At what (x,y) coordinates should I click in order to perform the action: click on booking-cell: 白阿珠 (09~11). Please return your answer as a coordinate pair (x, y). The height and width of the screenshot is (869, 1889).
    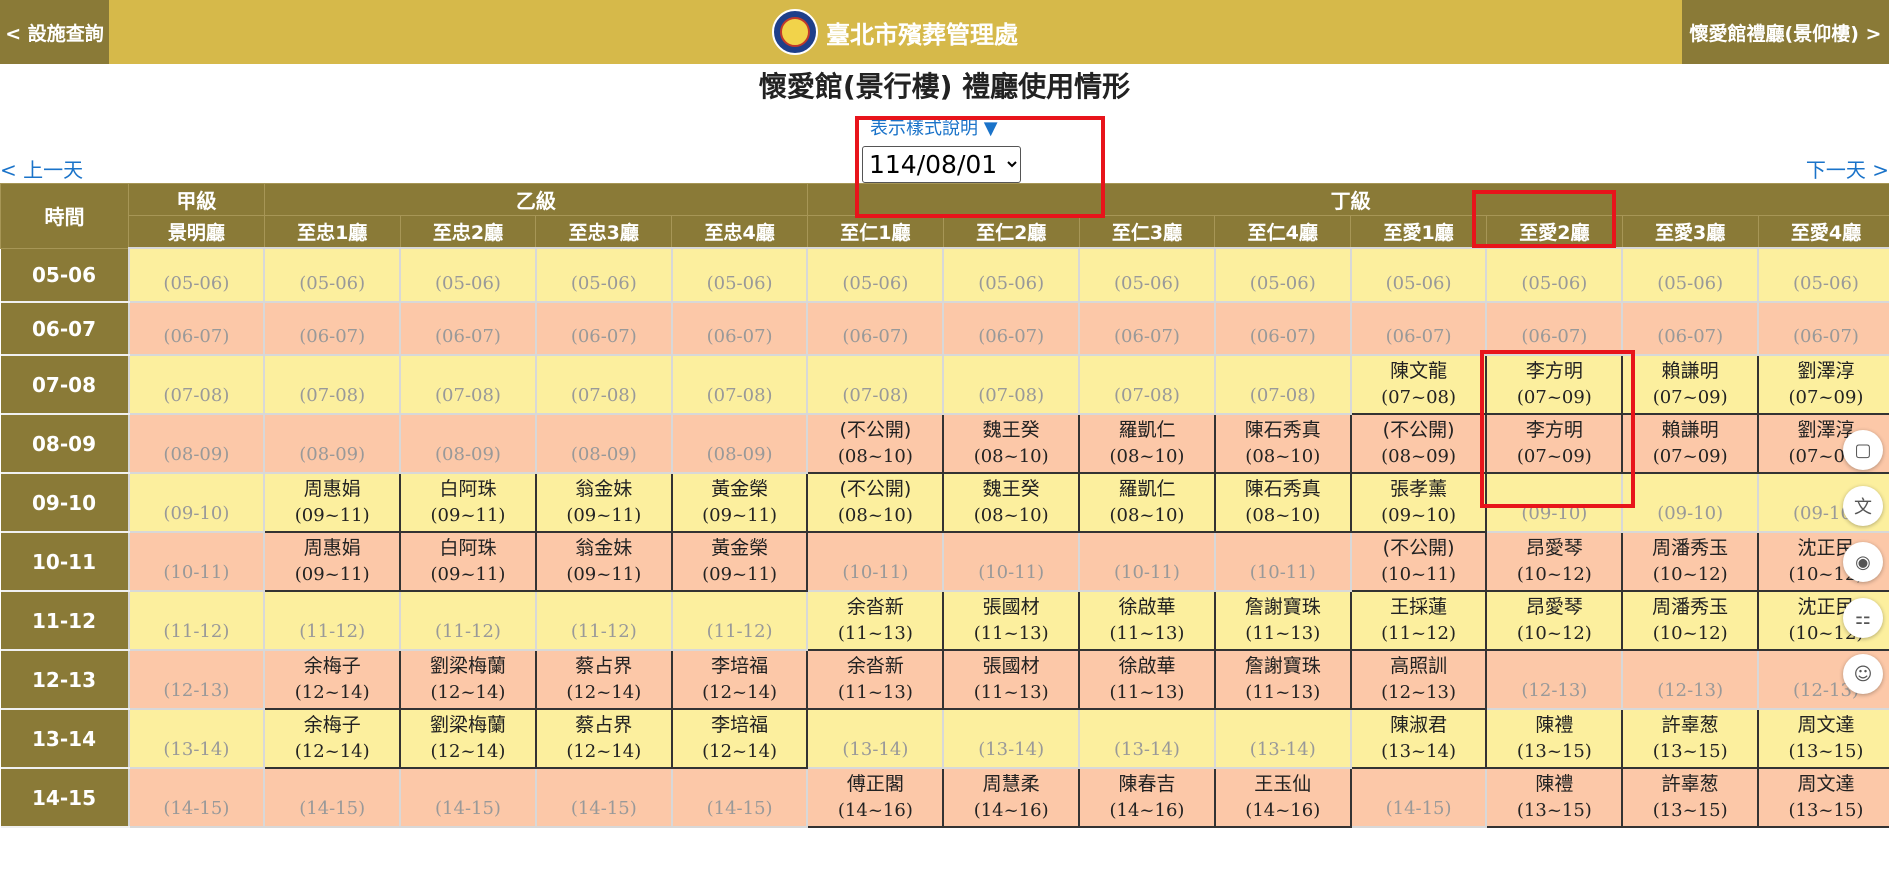
    Looking at the image, I should click on (468, 502).